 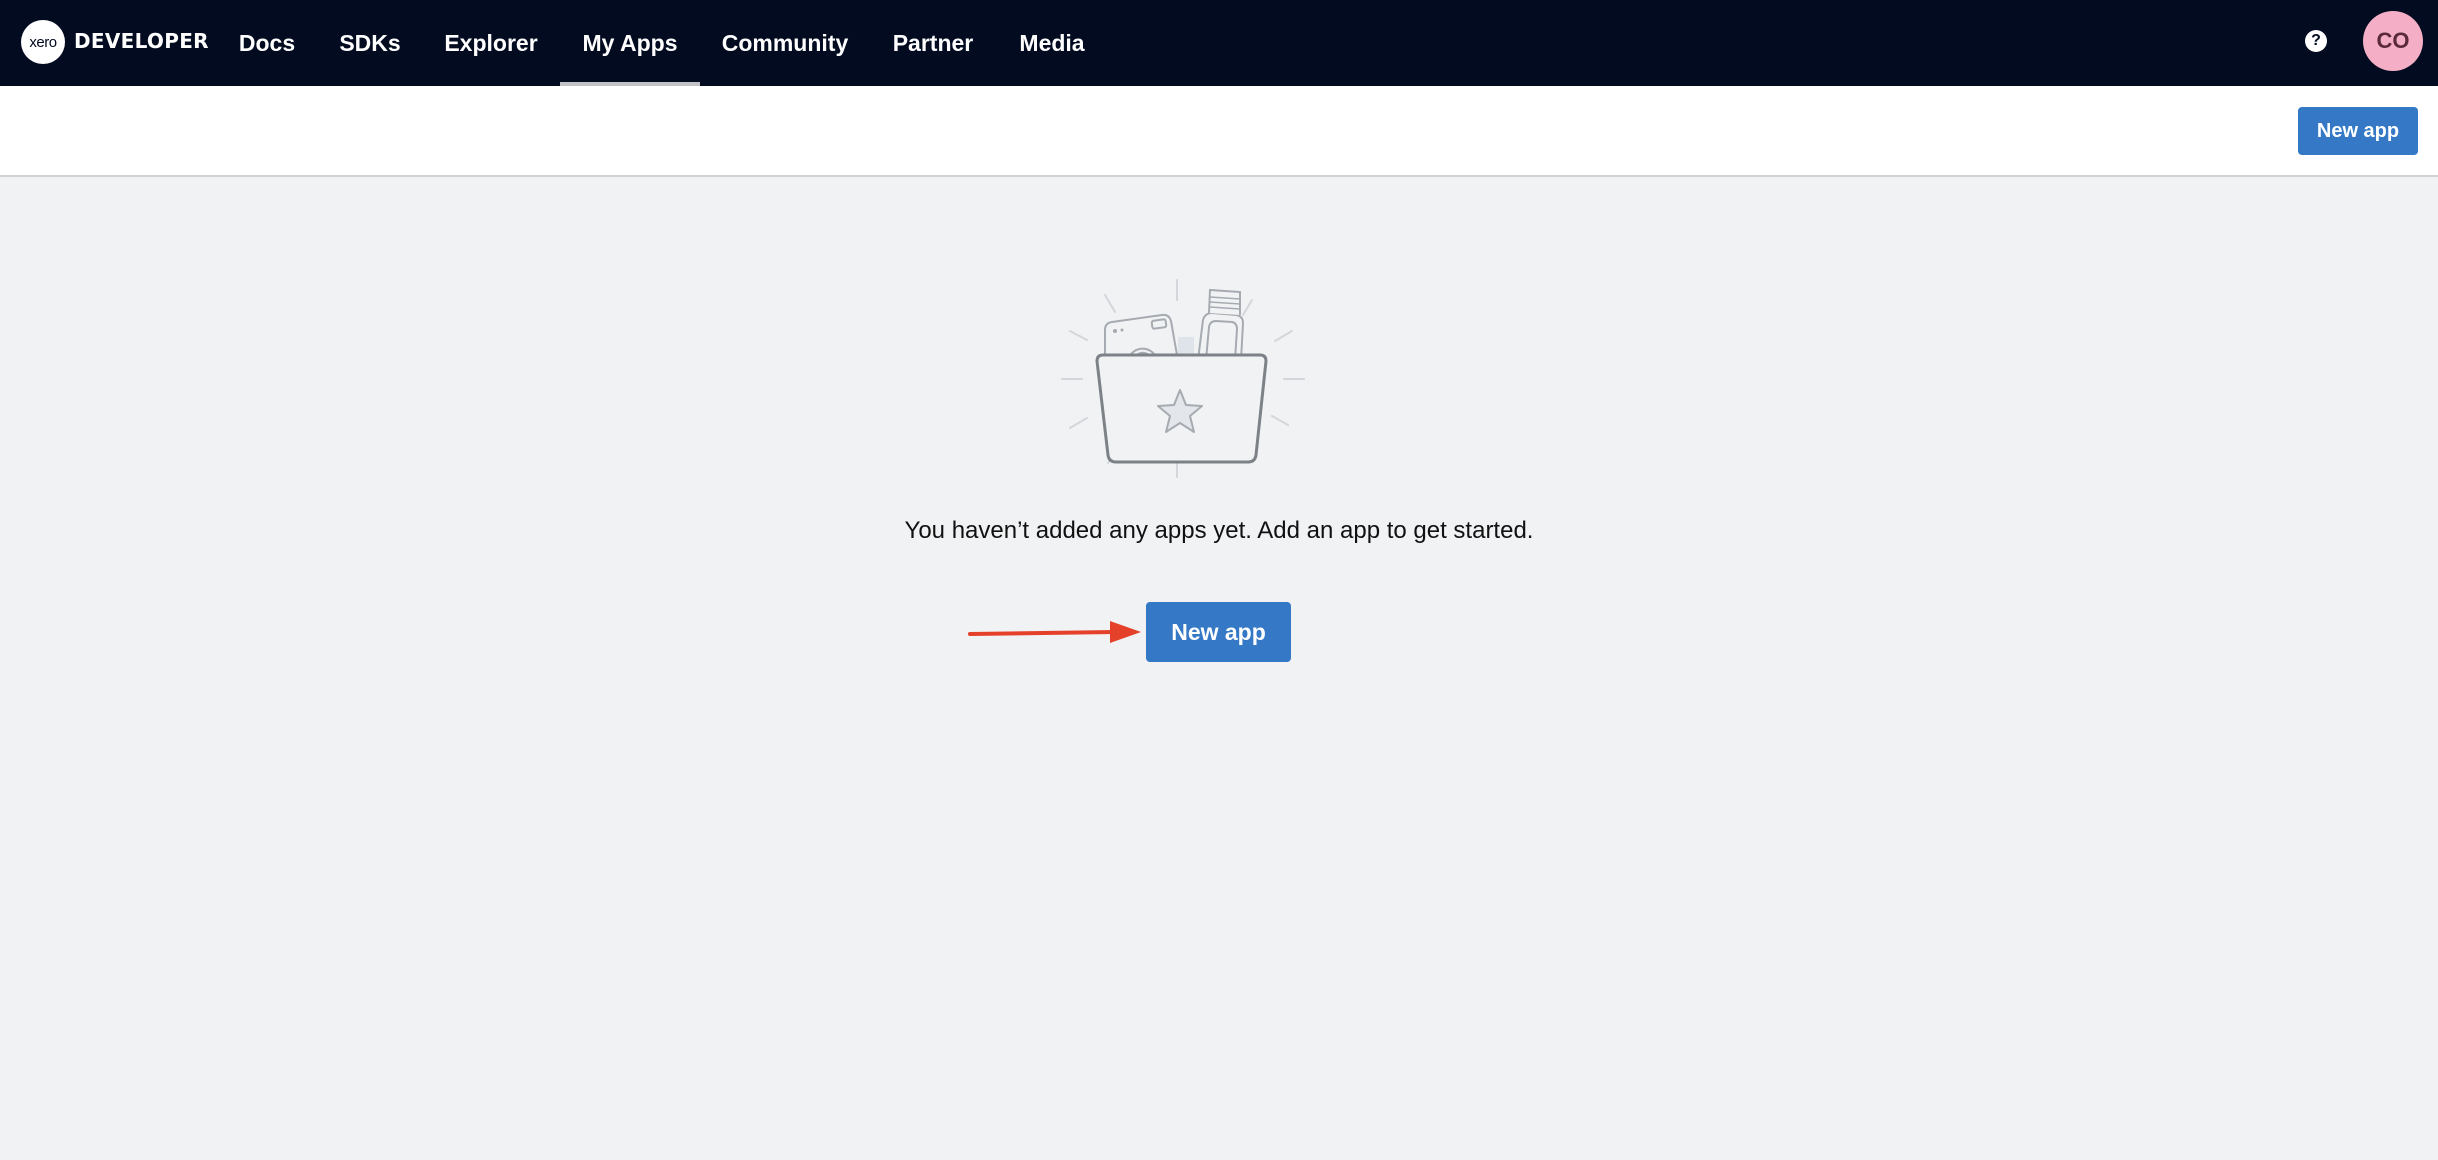 I want to click on page-header-bar: New app, so click(x=1219, y=131).